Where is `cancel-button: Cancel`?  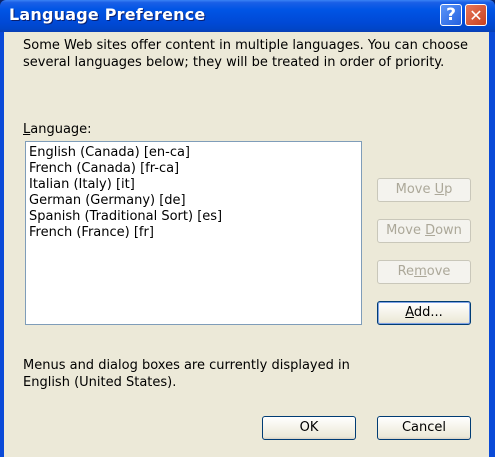 cancel-button: Cancel is located at coordinates (424, 428).